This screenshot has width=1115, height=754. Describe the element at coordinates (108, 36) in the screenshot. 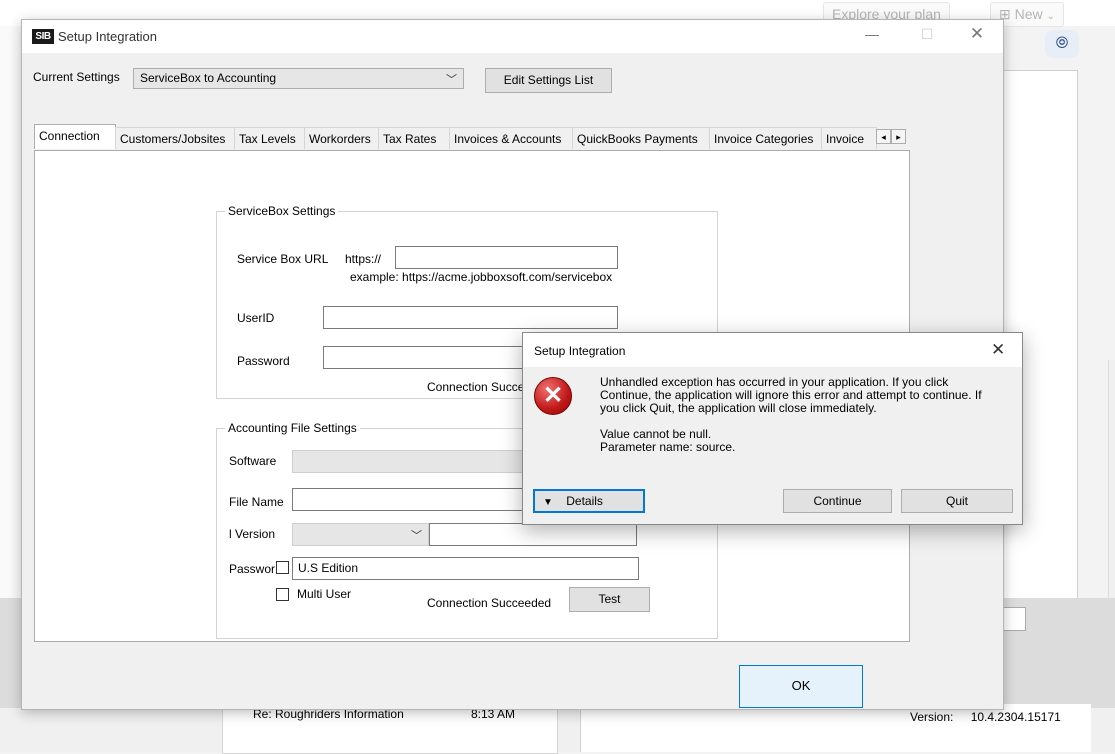

I see `window-title: Setup Integration` at that location.